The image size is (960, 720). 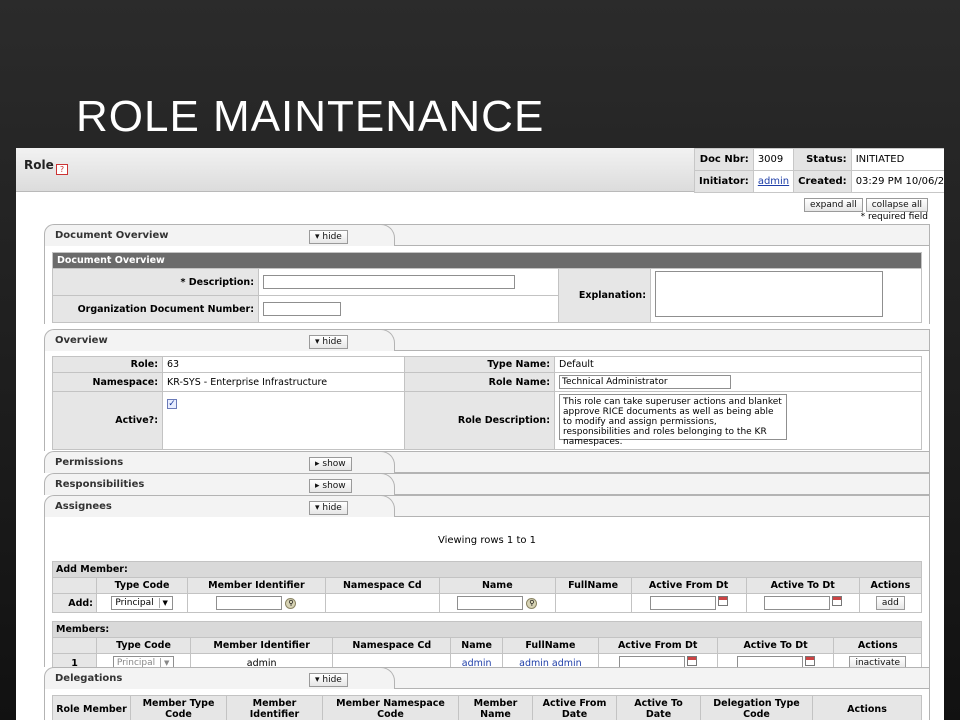 I want to click on tab-assignees-label: Assignees, so click(x=83, y=506).